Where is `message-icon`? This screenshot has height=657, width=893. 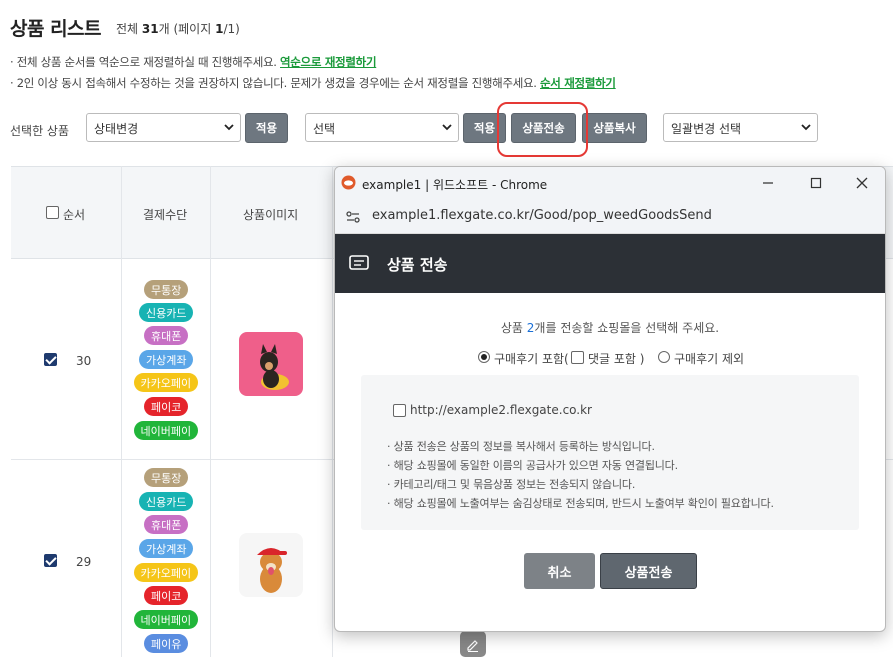
message-icon is located at coordinates (359, 262).